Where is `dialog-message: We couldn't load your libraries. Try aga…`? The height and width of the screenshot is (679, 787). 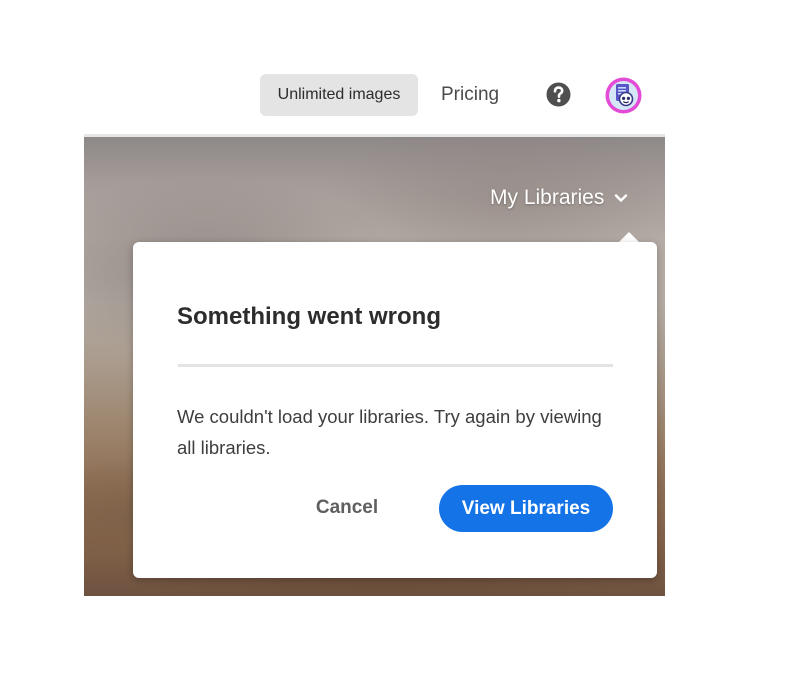
dialog-message: We couldn't load your libraries. Try aga… is located at coordinates (389, 432).